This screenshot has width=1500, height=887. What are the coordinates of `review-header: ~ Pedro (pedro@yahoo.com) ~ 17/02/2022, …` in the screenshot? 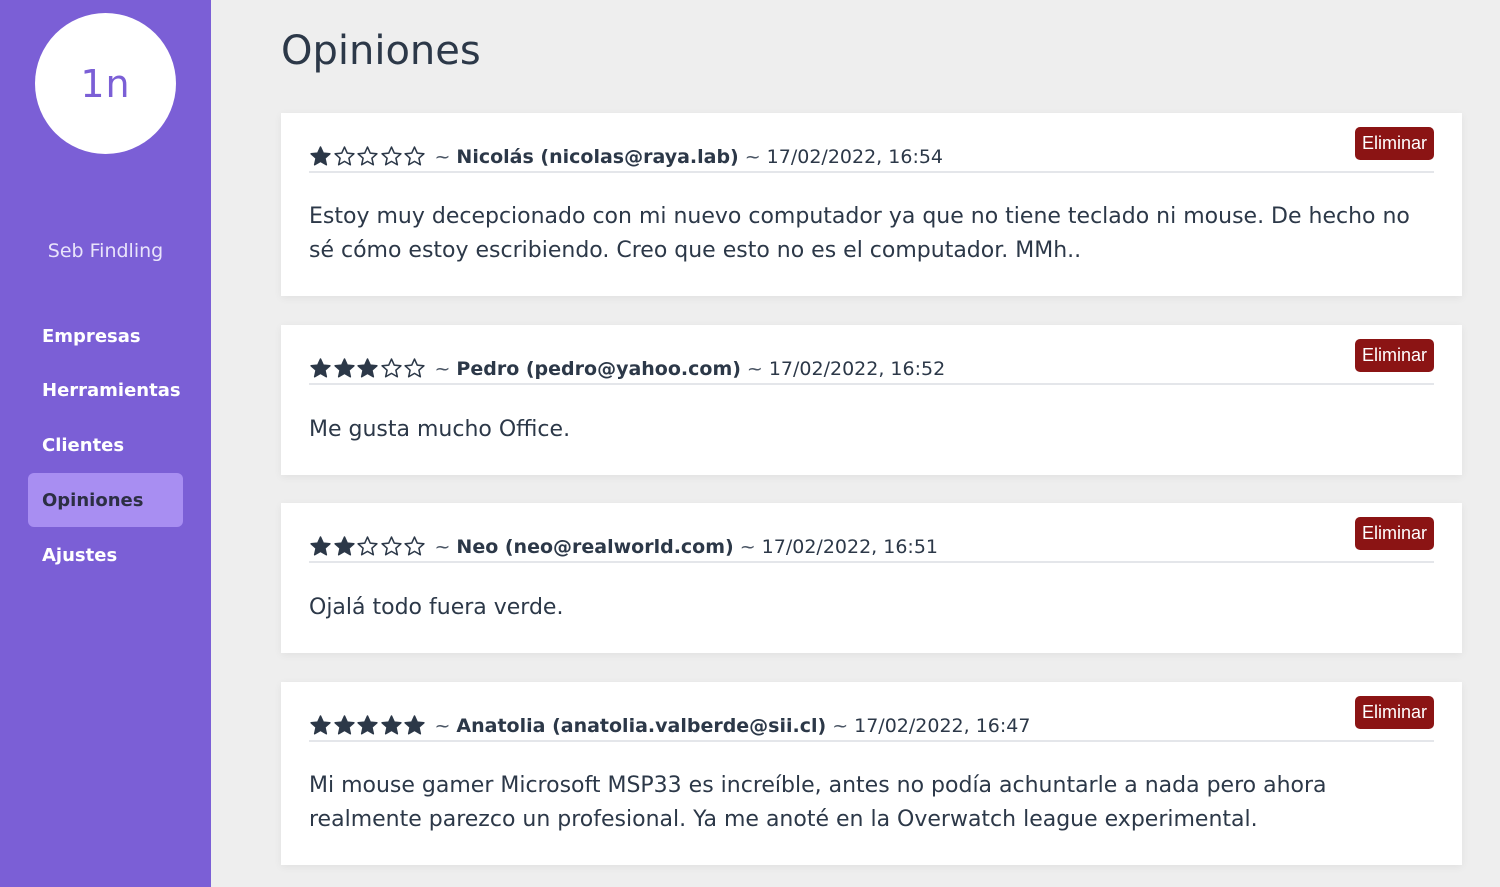 It's located at (871, 368).